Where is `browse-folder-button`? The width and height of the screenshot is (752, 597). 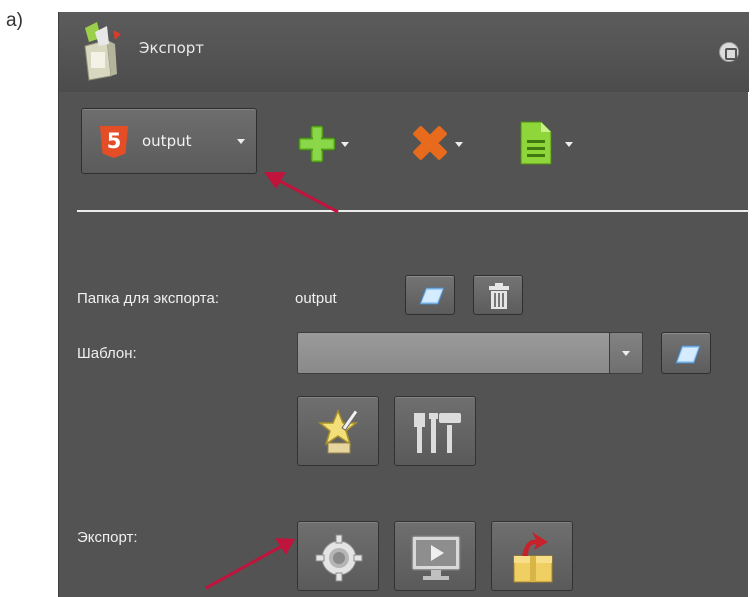
browse-folder-button is located at coordinates (430, 295).